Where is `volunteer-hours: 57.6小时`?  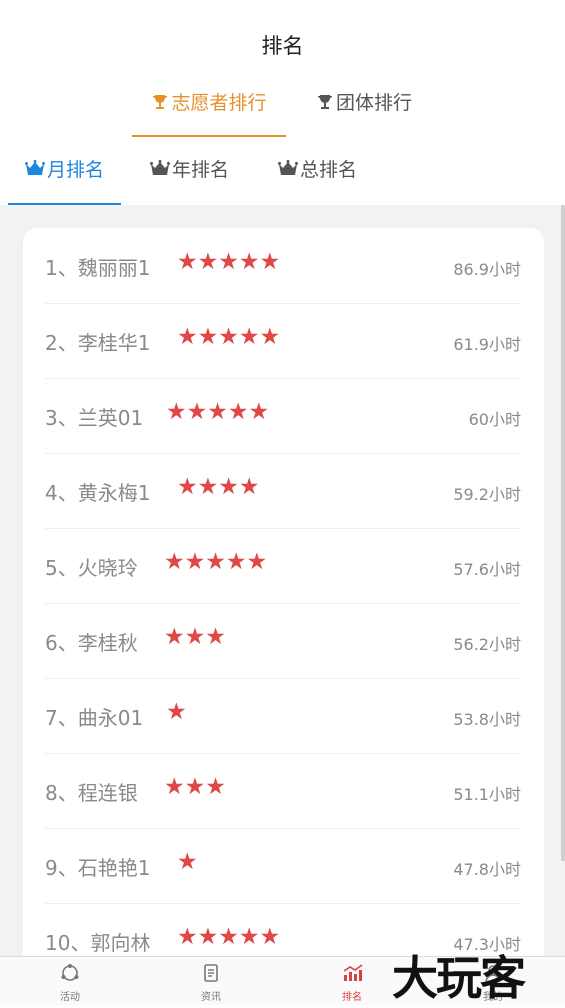
volunteer-hours: 57.6小时 is located at coordinates (487, 569).